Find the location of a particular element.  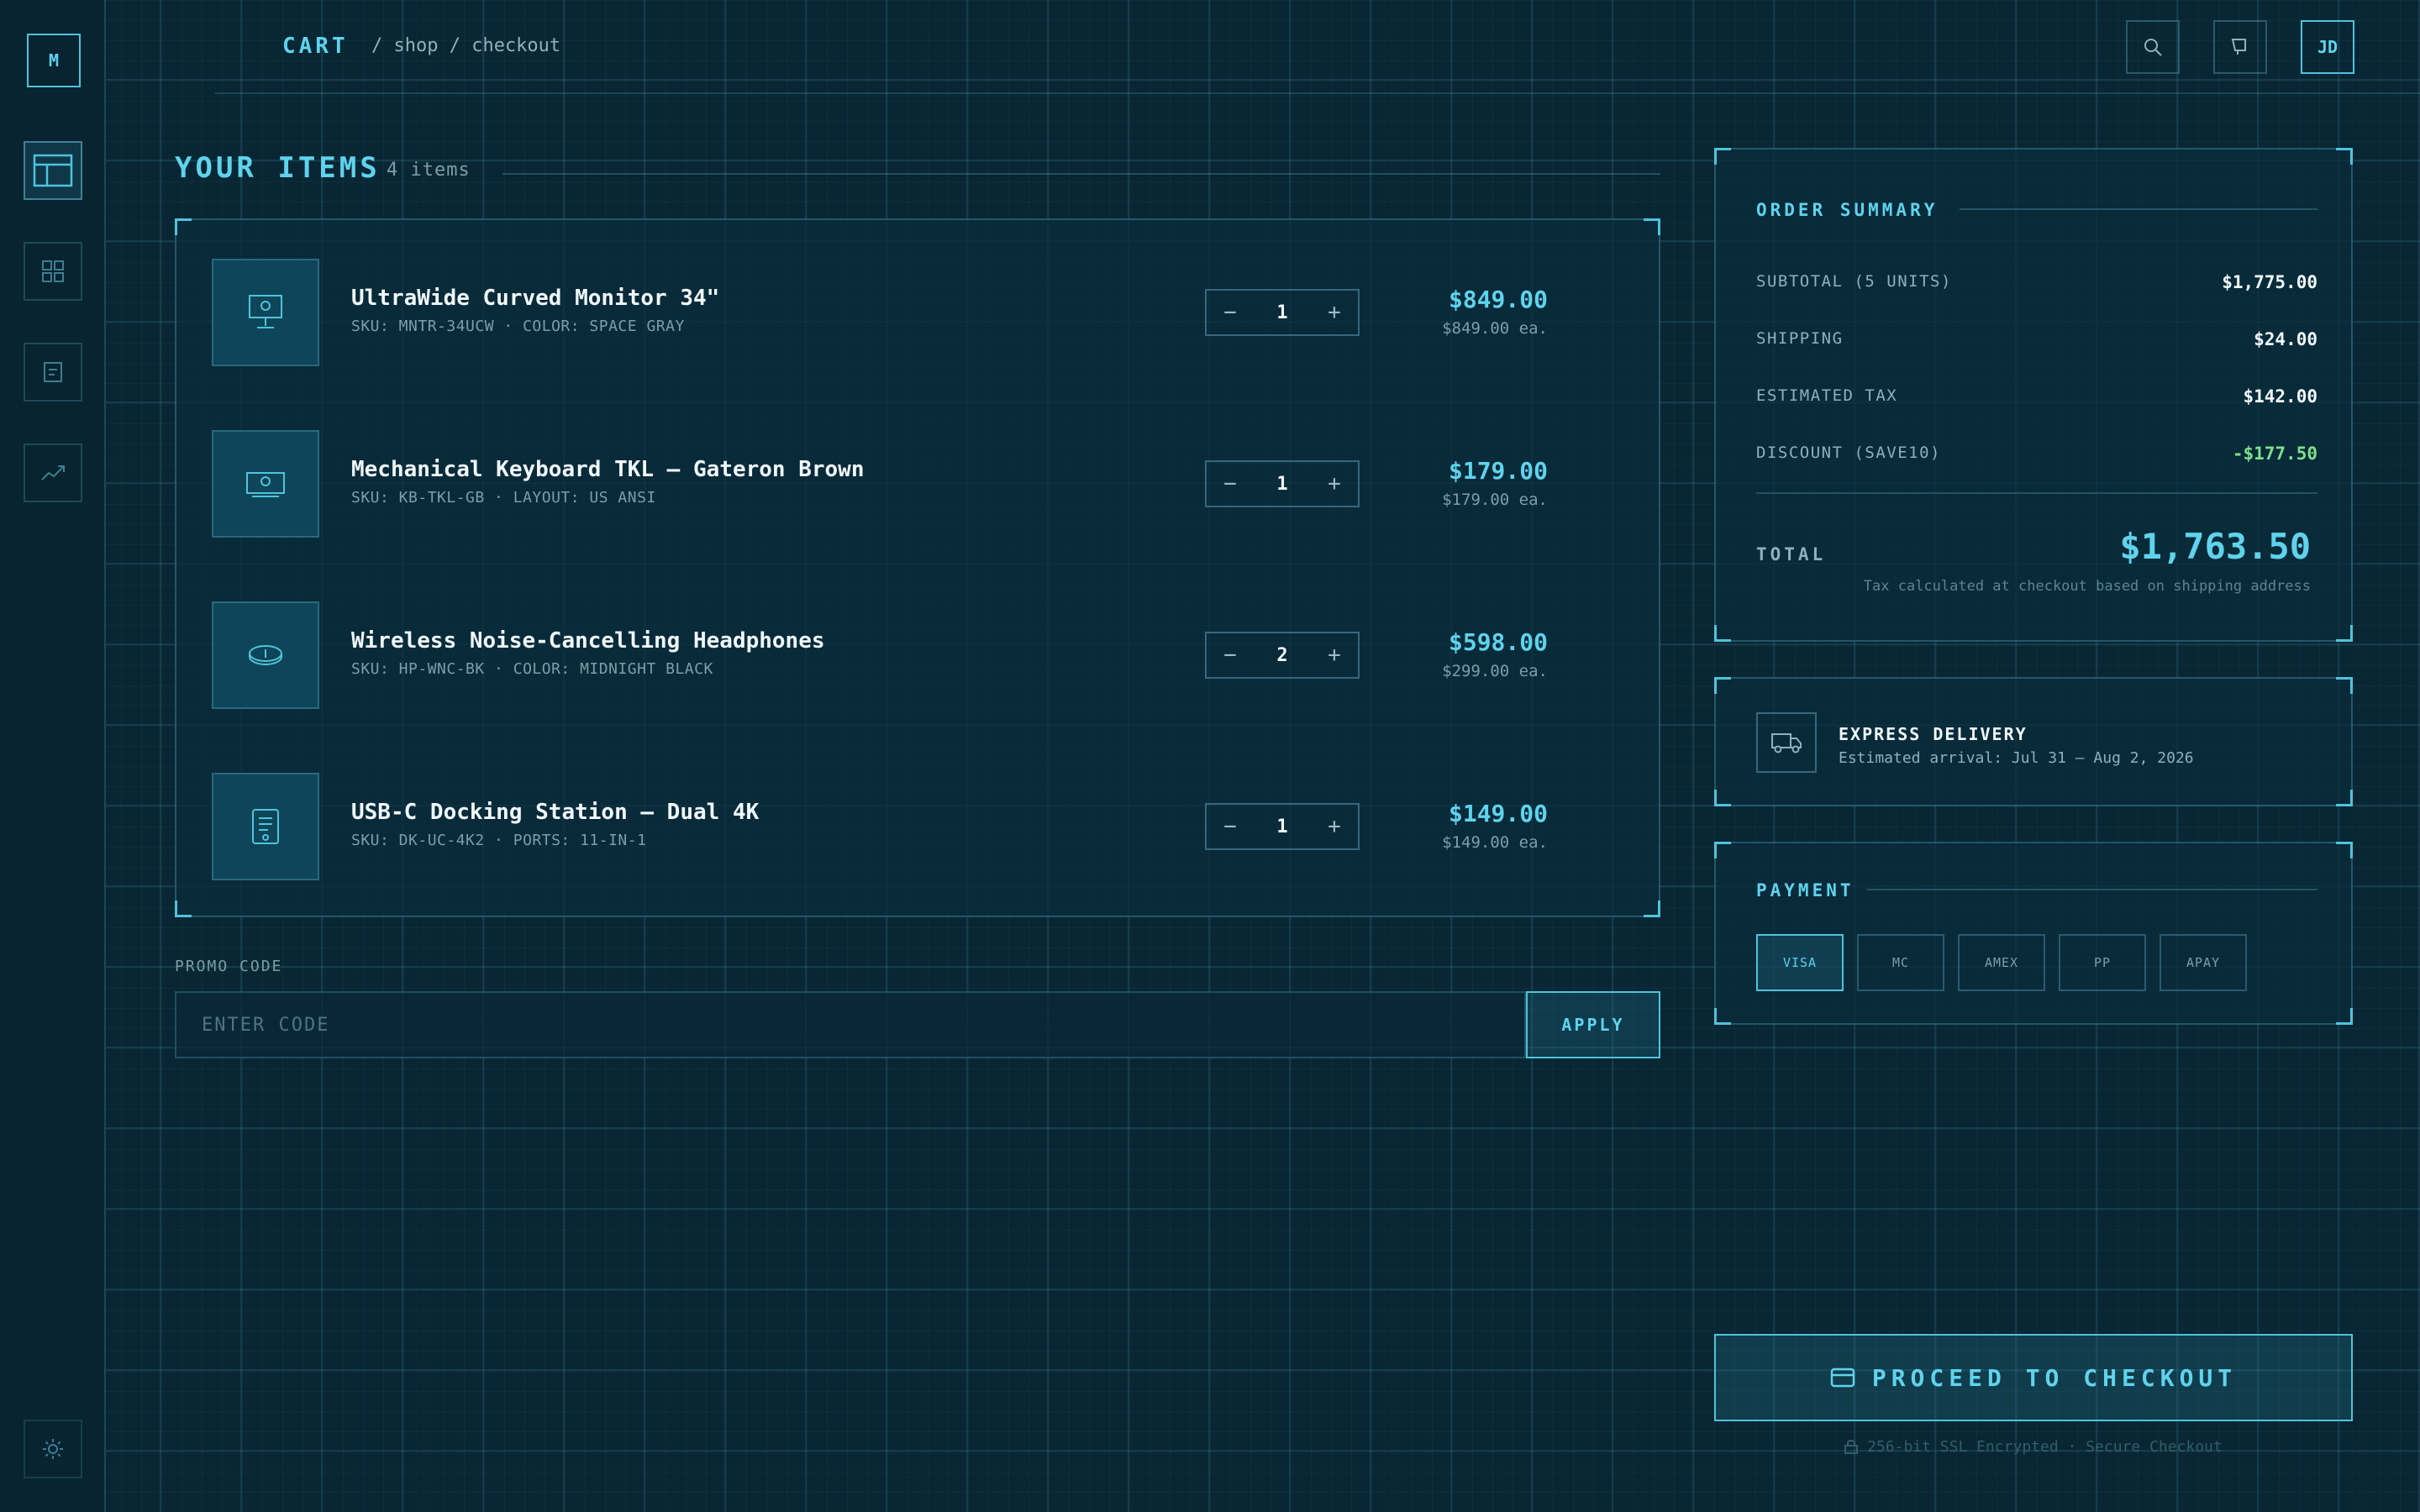

secure-notice: 256-bit SSL Encrypted · Secure Checkout is located at coordinates (2034, 1447).